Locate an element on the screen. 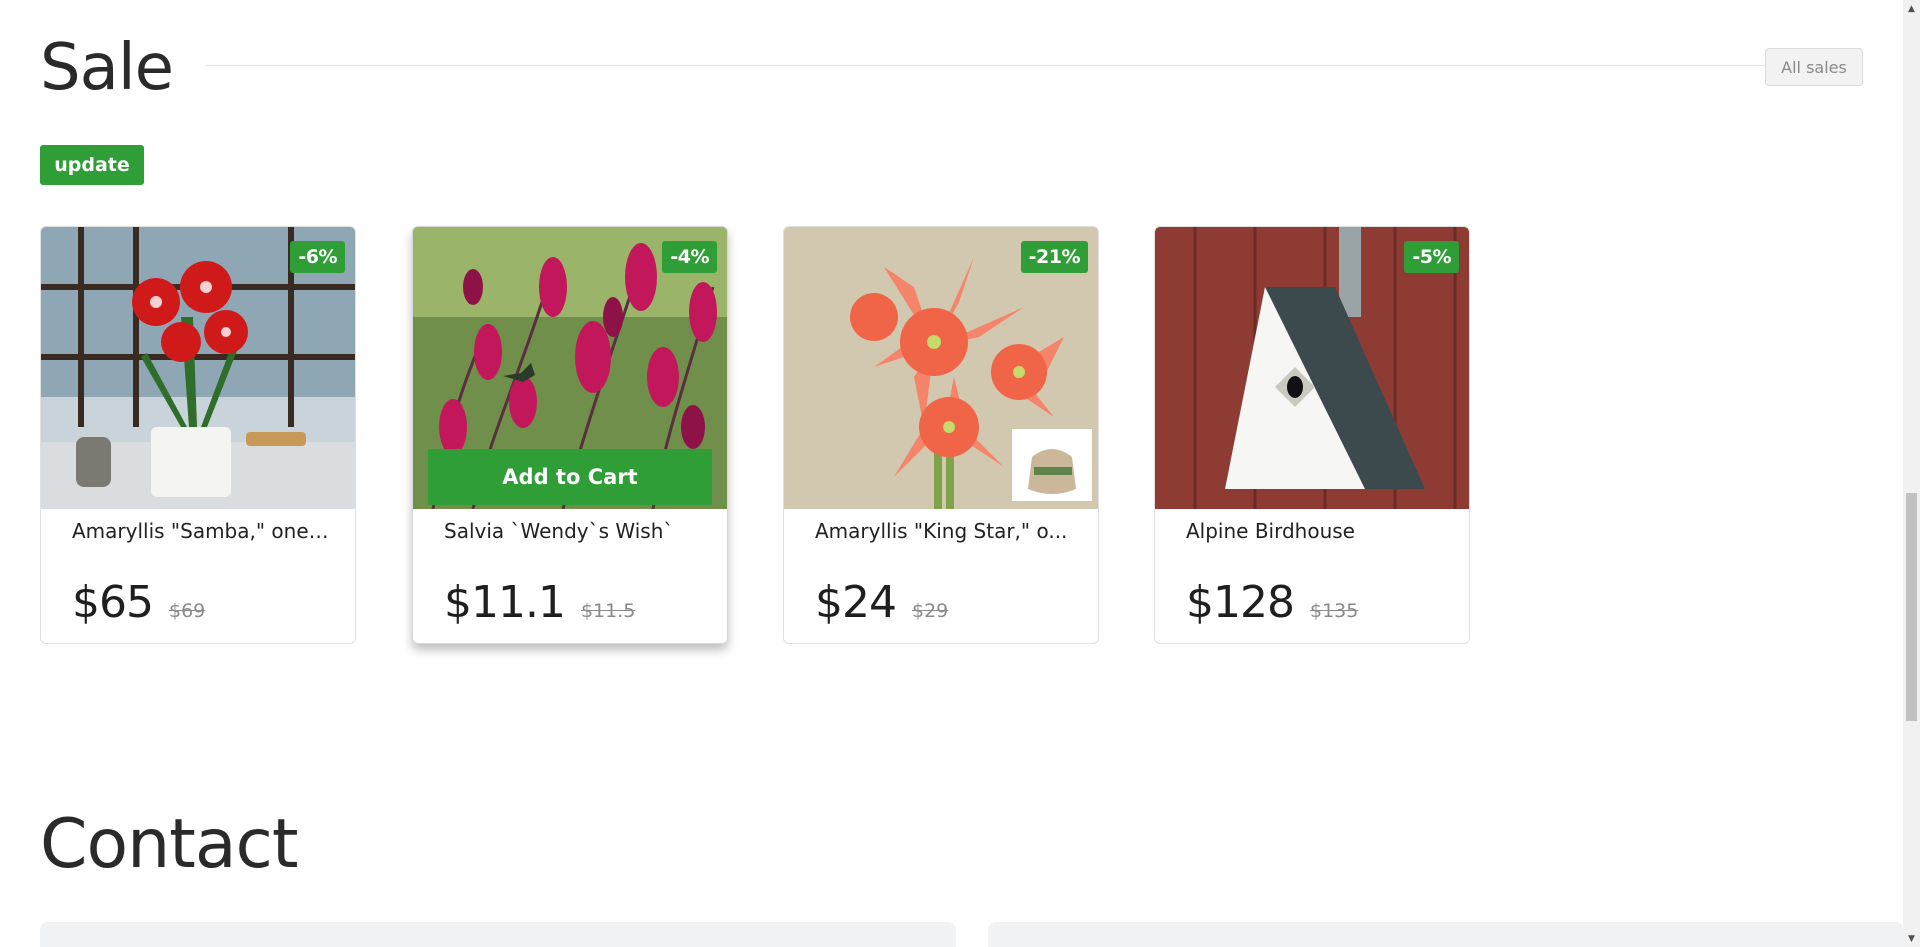 Image resolution: width=1920 pixels, height=947 pixels. sale-section-header: Sale All sales is located at coordinates (951, 68).